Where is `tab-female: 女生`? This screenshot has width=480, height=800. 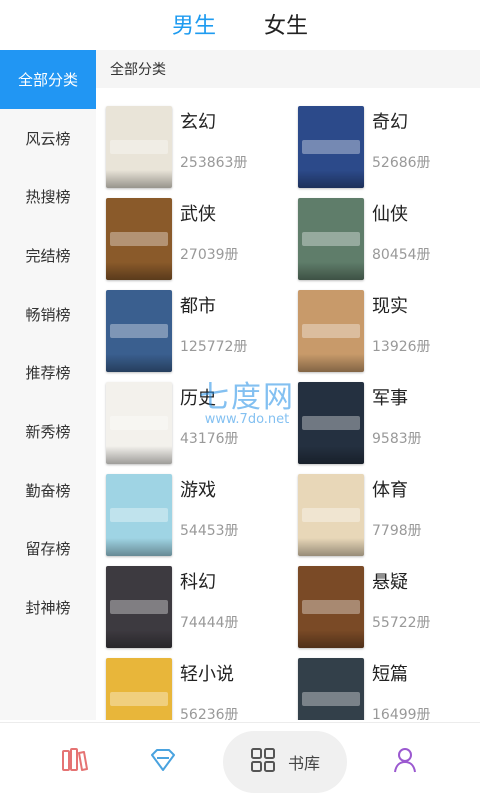 tab-female: 女生 is located at coordinates (286, 24).